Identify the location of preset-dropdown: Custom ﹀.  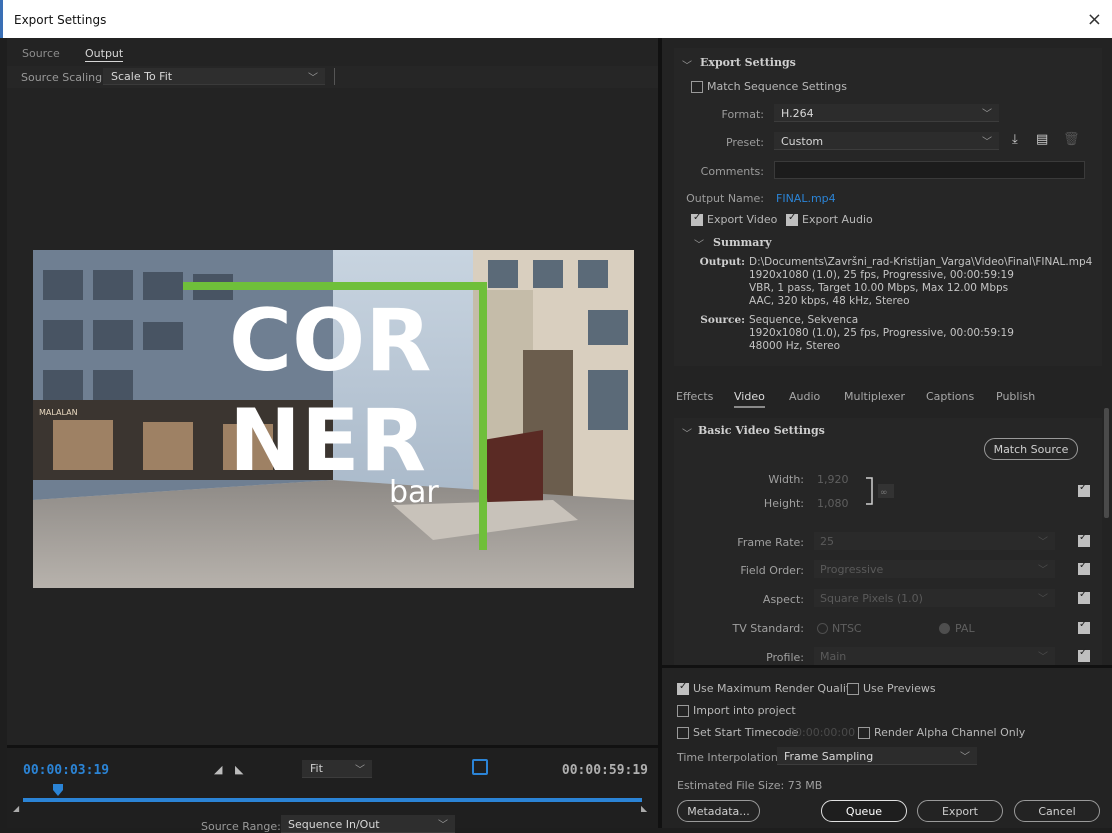
(886, 141).